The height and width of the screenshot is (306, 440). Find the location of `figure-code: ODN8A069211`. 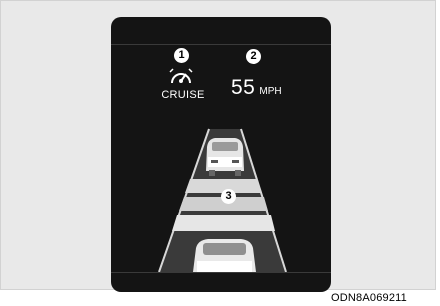

figure-code: ODN8A069211 is located at coordinates (369, 298).